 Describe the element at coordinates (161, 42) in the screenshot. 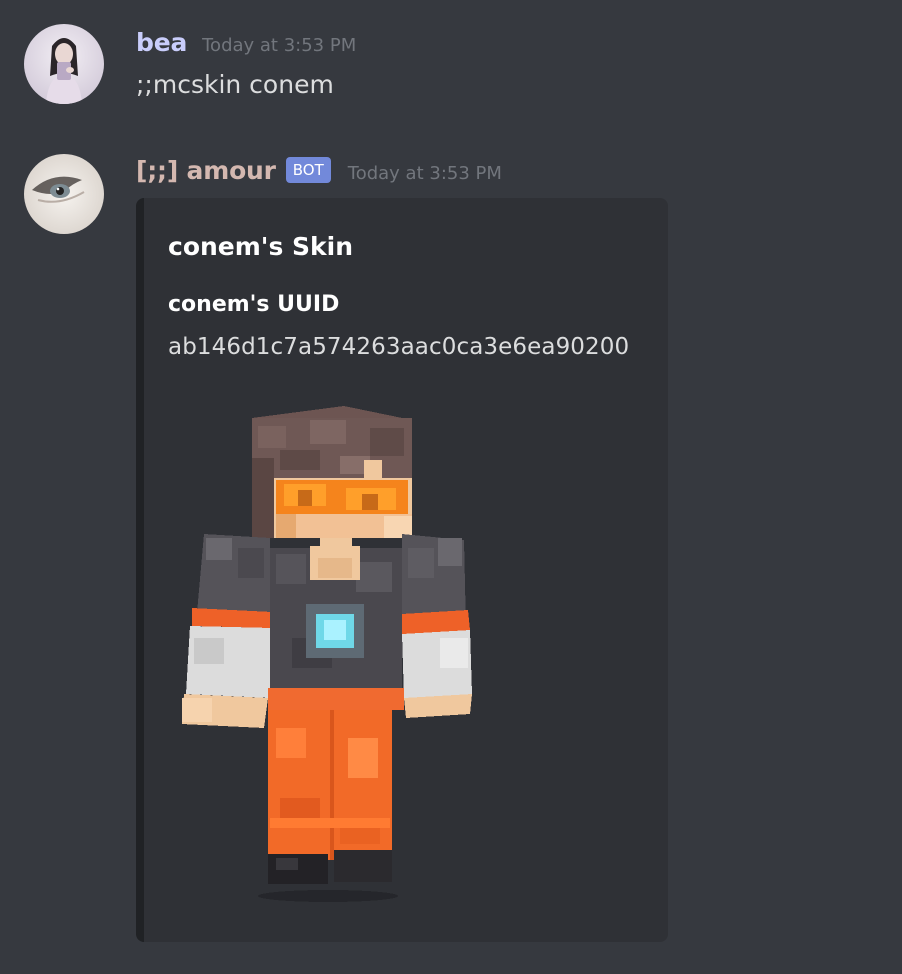

I see `username-bea: bea` at that location.